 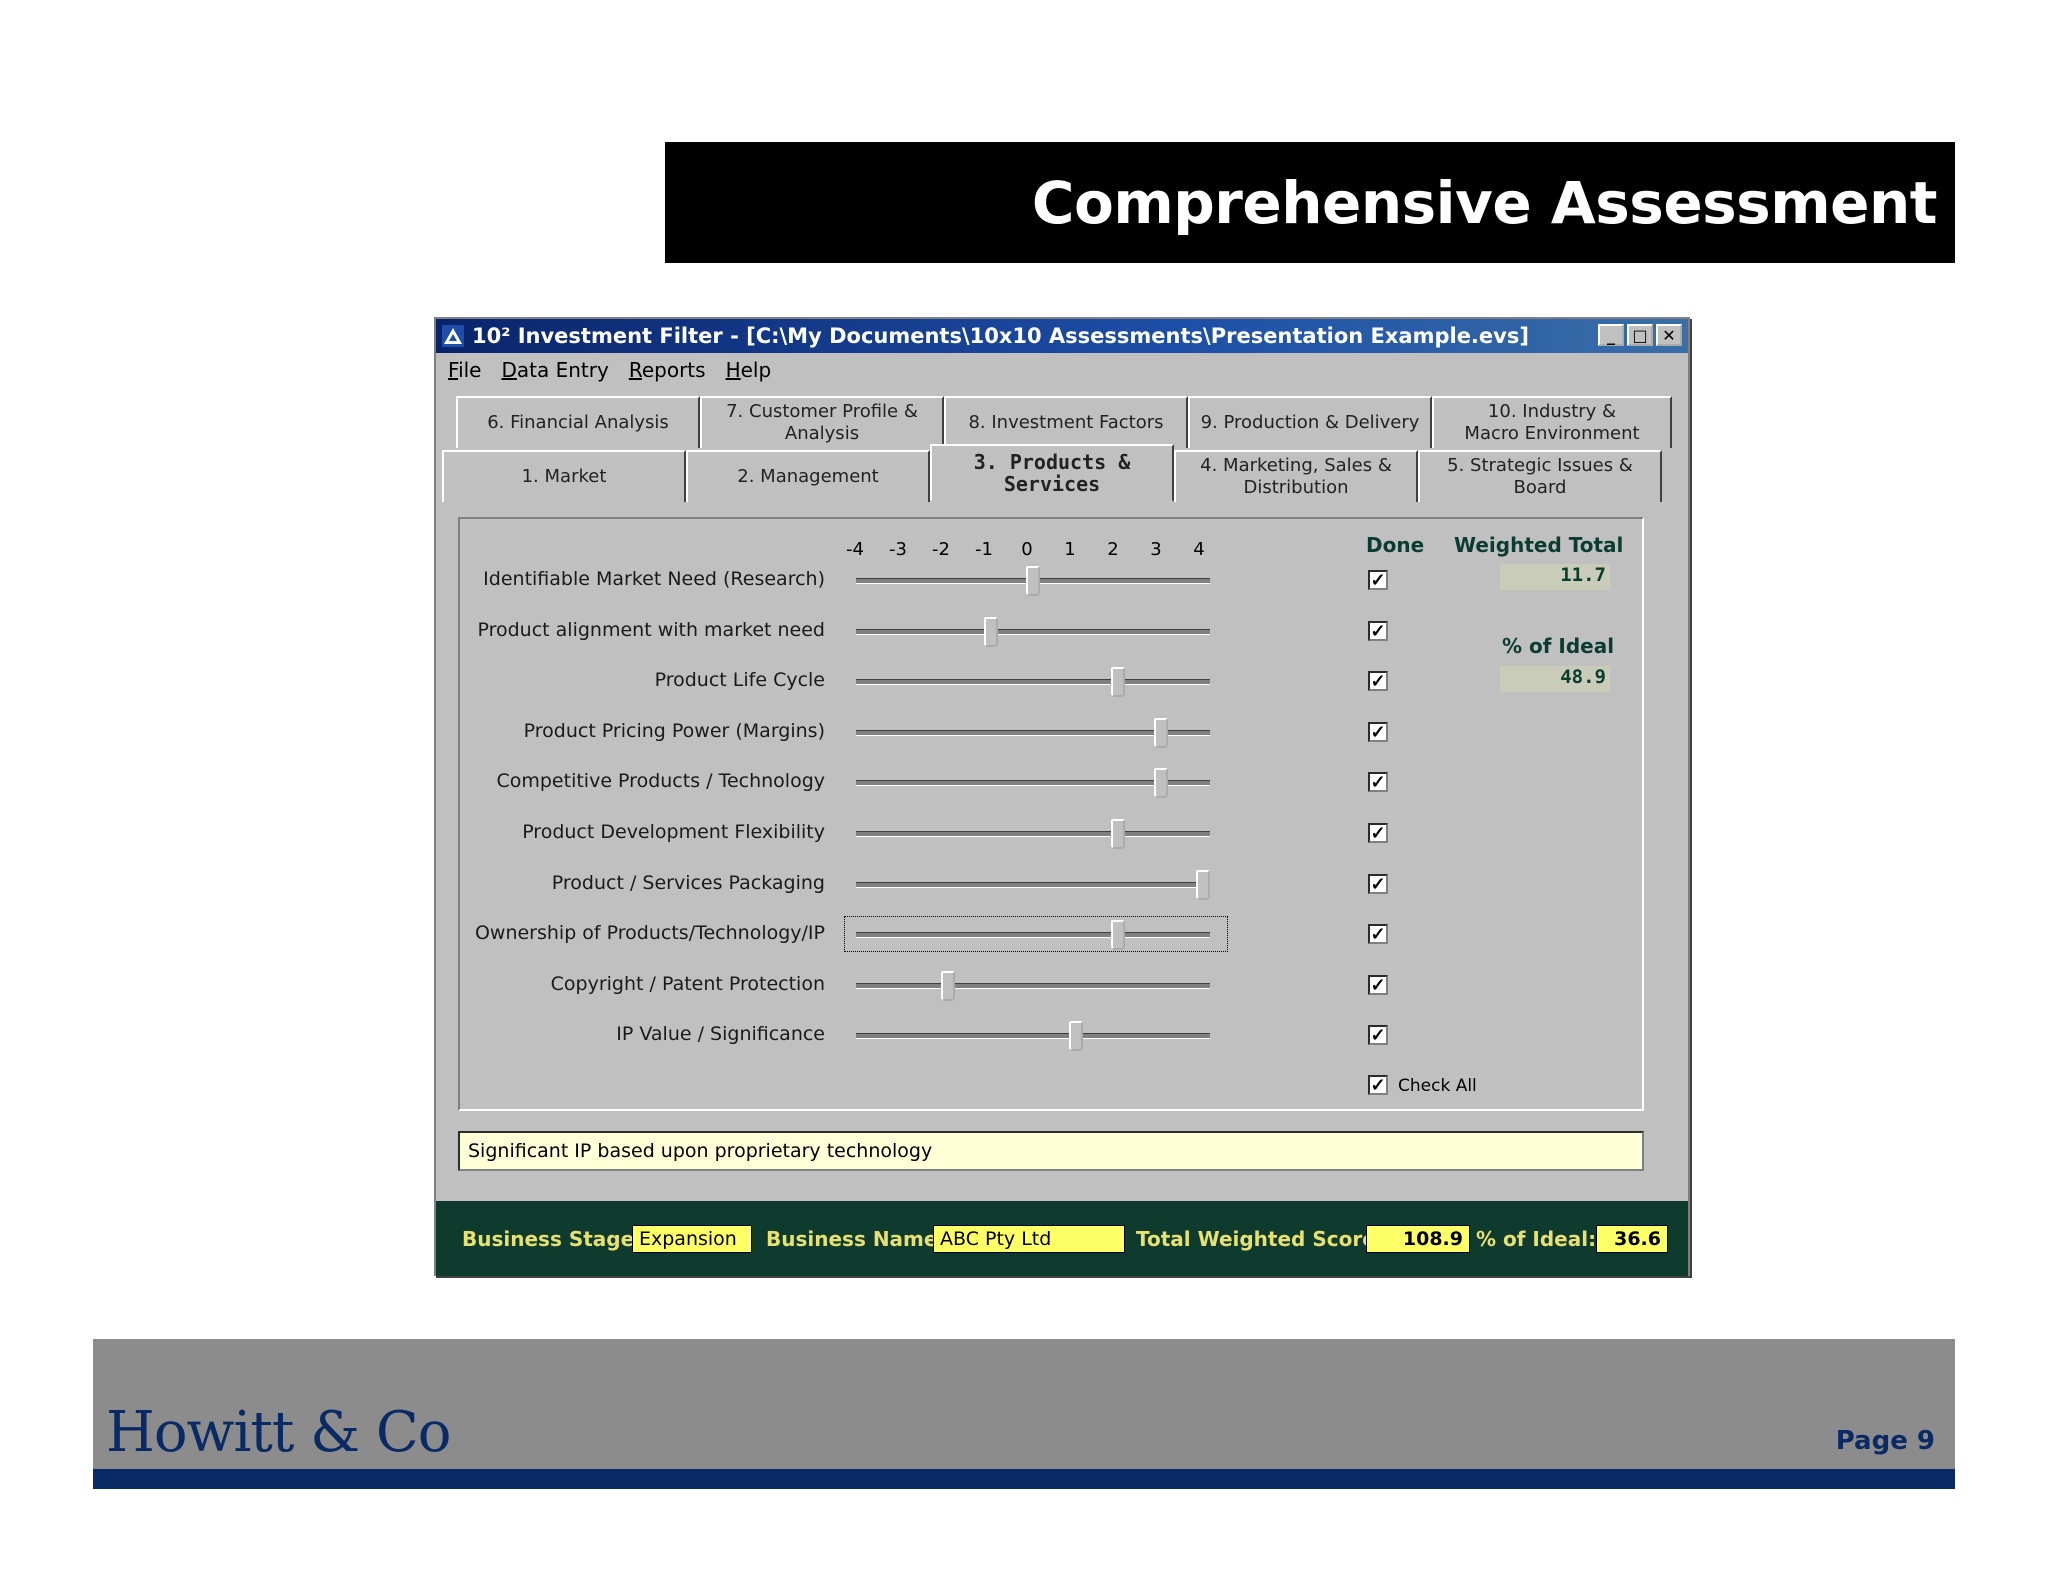 I want to click on criterion-label: Product Life Cycle, so click(x=739, y=680).